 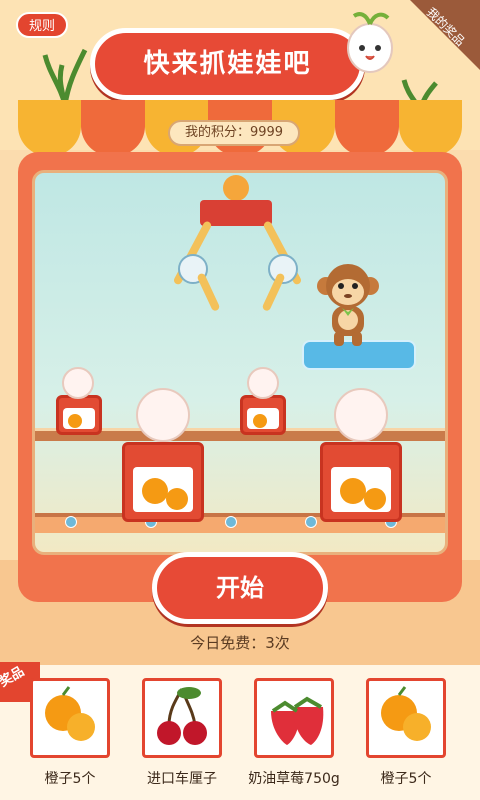 I want to click on start-button-label: 开始, so click(x=240, y=588).